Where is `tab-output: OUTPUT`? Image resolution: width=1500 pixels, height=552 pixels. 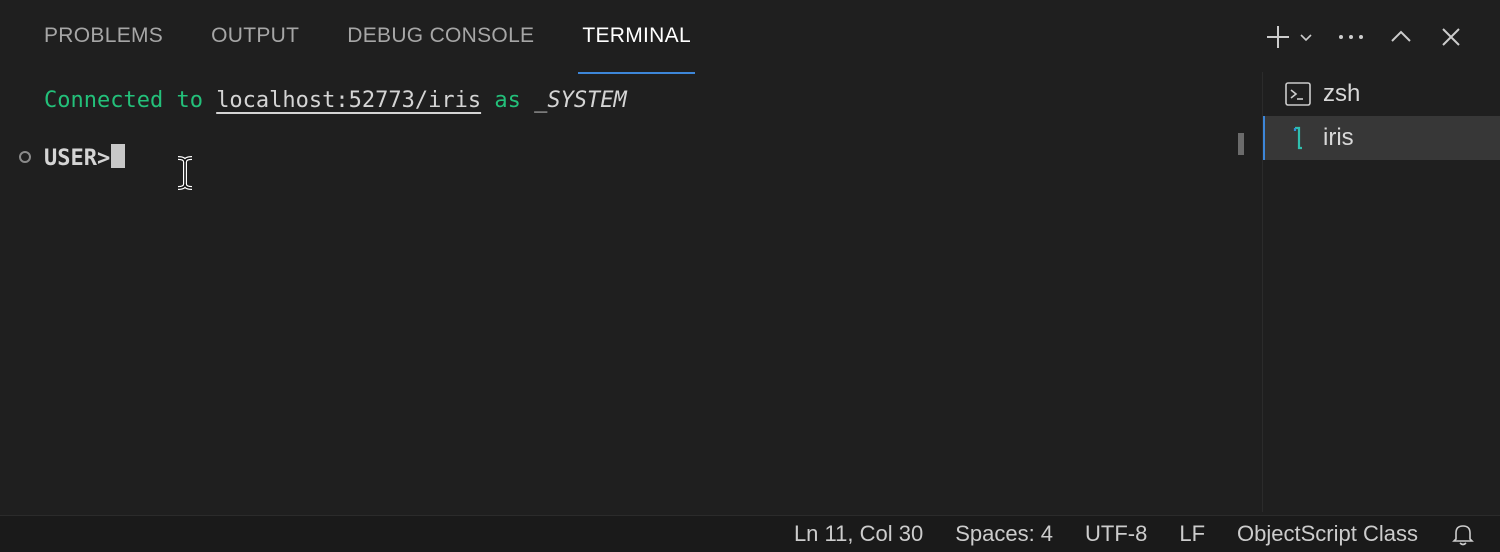 tab-output: OUTPUT is located at coordinates (255, 38).